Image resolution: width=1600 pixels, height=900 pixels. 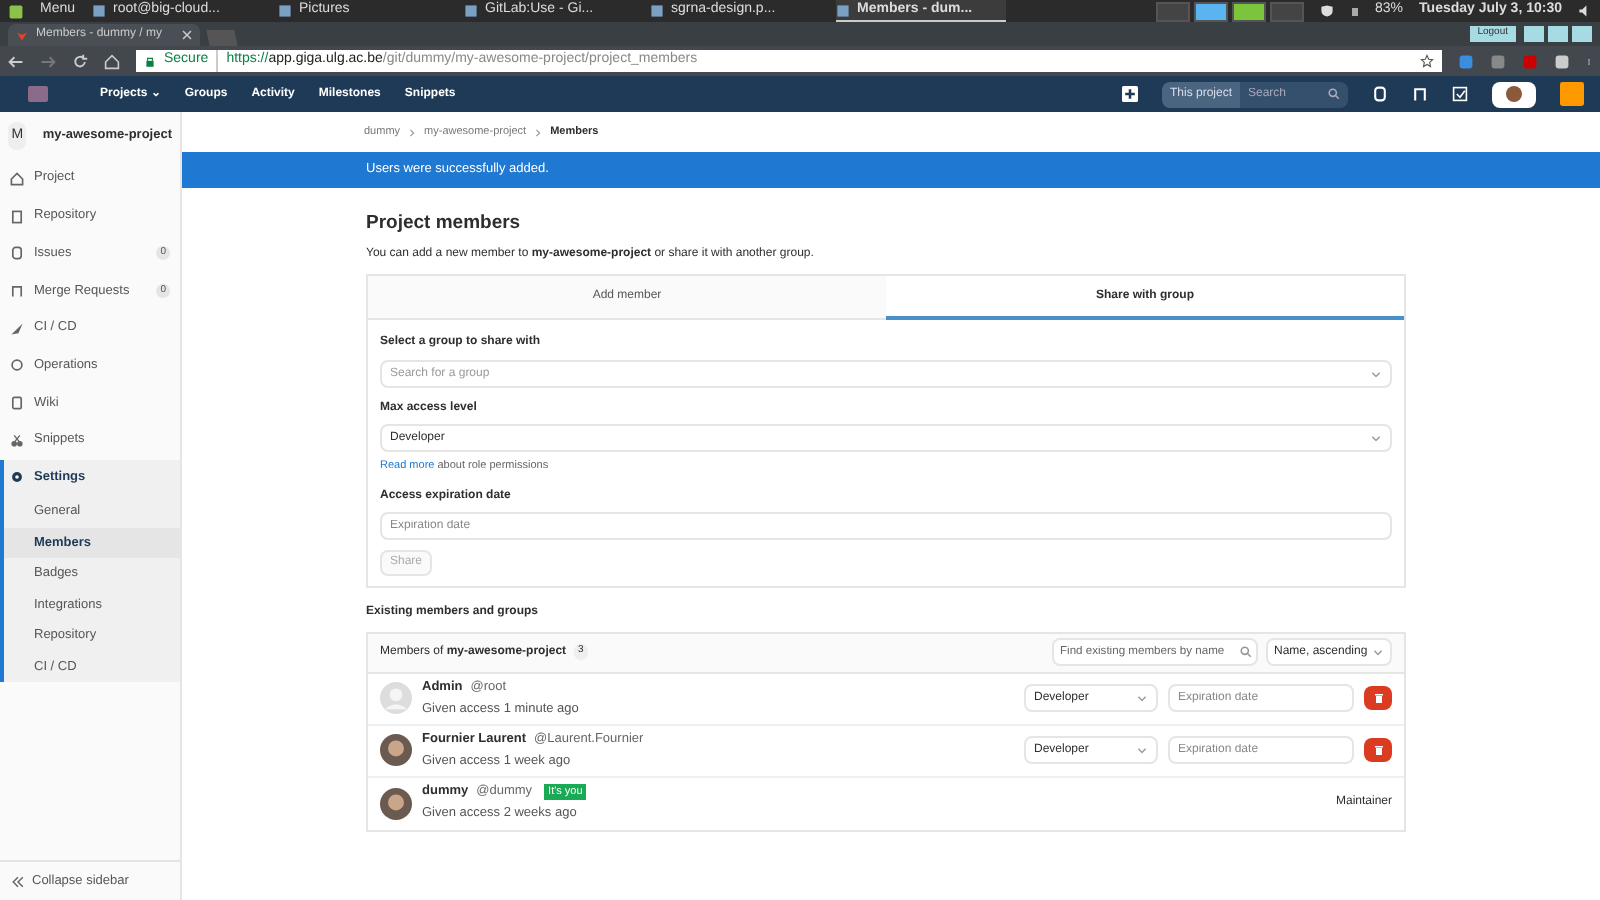 What do you see at coordinates (17, 402) in the screenshot?
I see `book-icon` at bounding box center [17, 402].